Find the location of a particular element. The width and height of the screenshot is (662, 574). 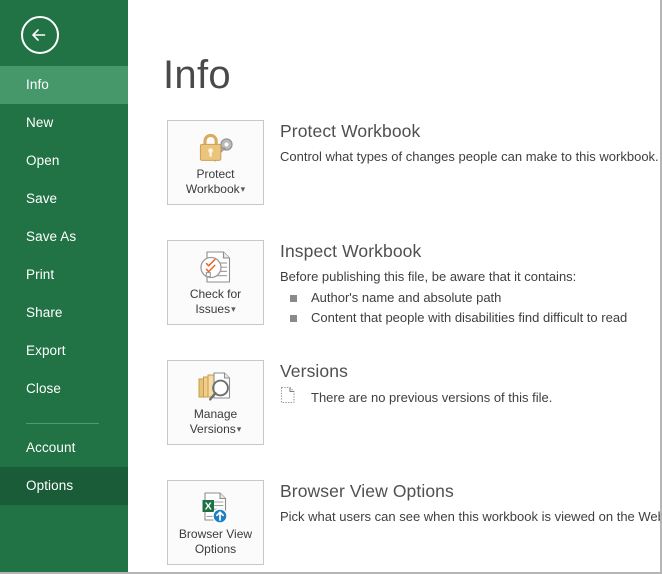

sidebar-item-label: Share is located at coordinates (44, 312).